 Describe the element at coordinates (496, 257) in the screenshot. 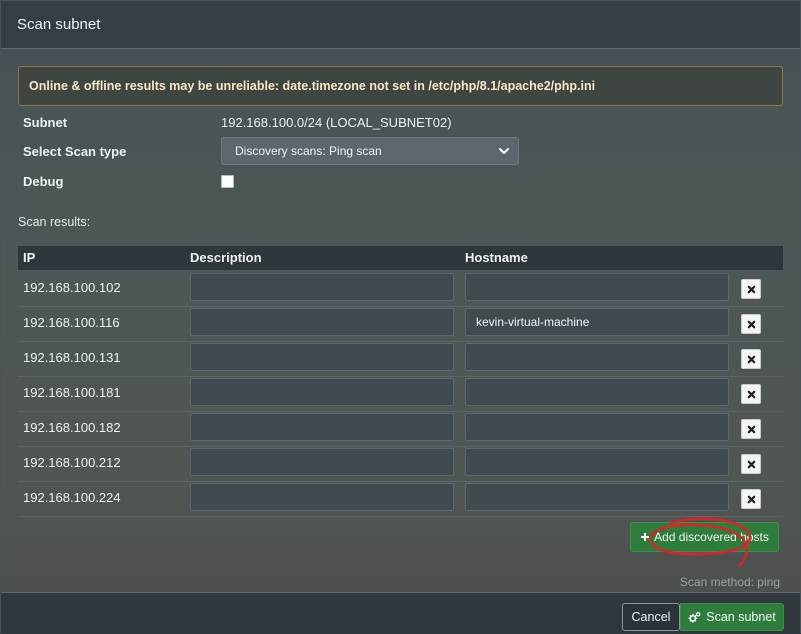

I see `column-header-hostname: Hostname` at that location.